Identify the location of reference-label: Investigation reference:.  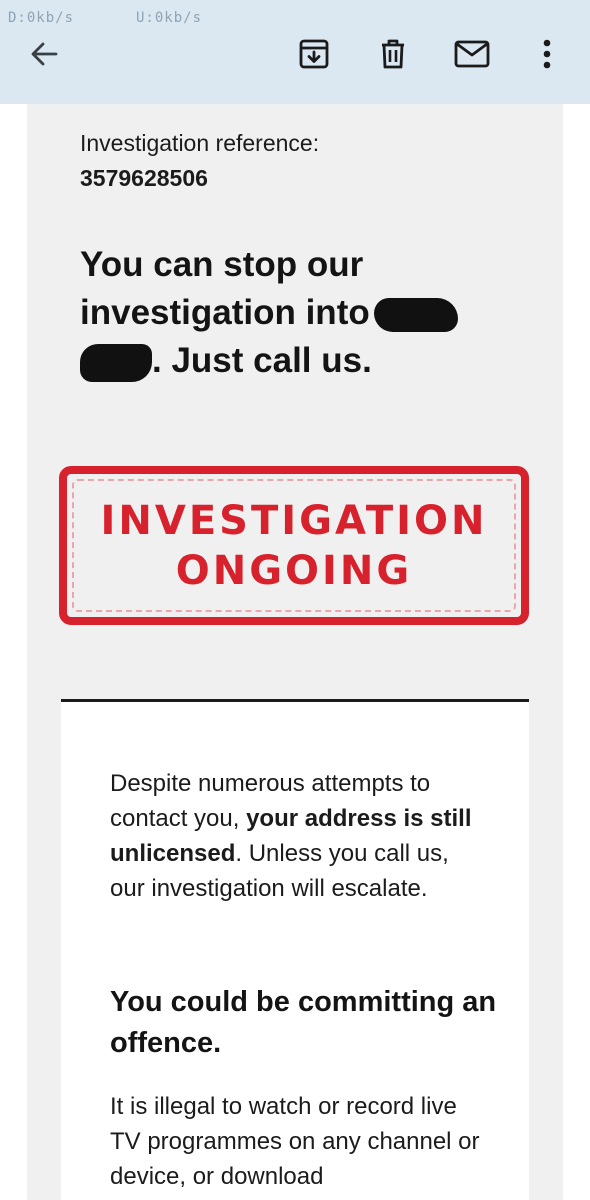
(200, 143).